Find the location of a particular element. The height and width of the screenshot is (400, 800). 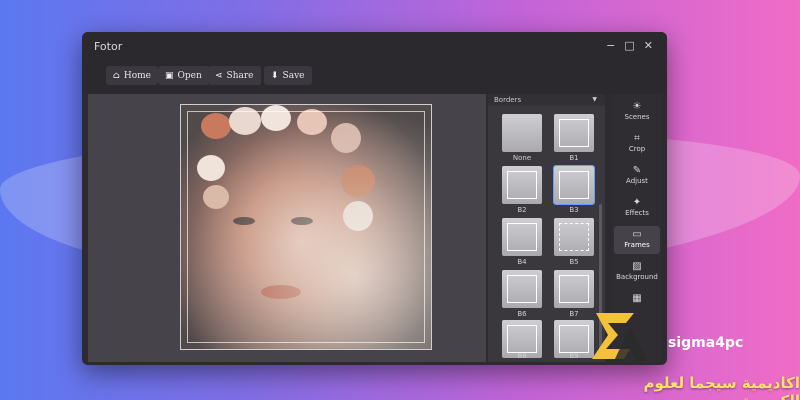

border-thumb-b4 is located at coordinates (522, 237).